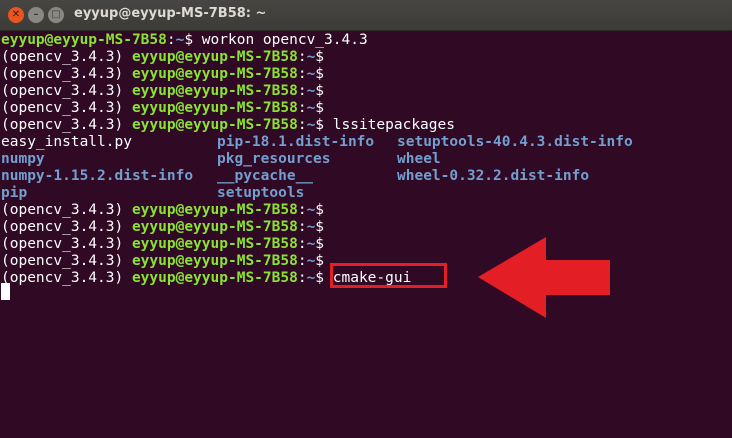  Describe the element at coordinates (419, 159) in the screenshot. I see `listing-dir: wheel` at that location.